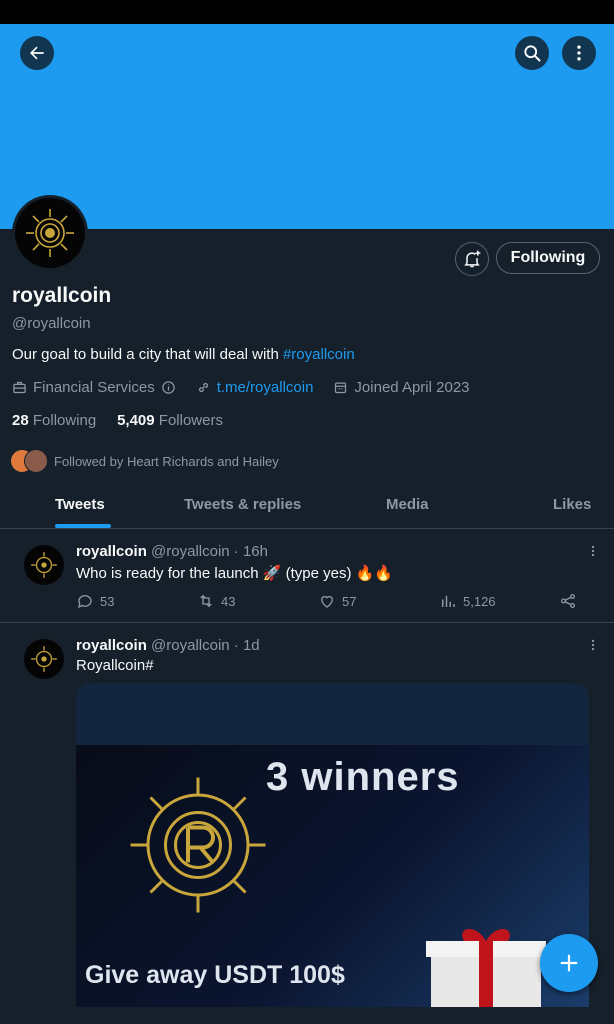  What do you see at coordinates (80, 504) in the screenshot?
I see `tab-tweets: Tweets` at bounding box center [80, 504].